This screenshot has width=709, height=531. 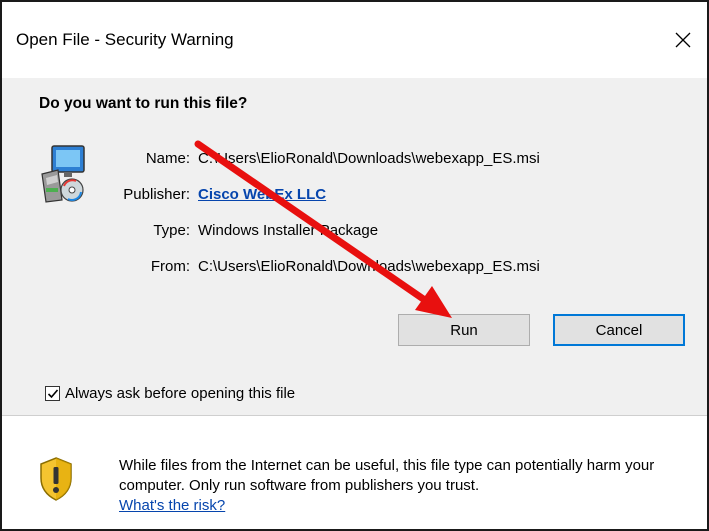 What do you see at coordinates (156, 194) in the screenshot?
I see `publisher-label: Publisher:` at bounding box center [156, 194].